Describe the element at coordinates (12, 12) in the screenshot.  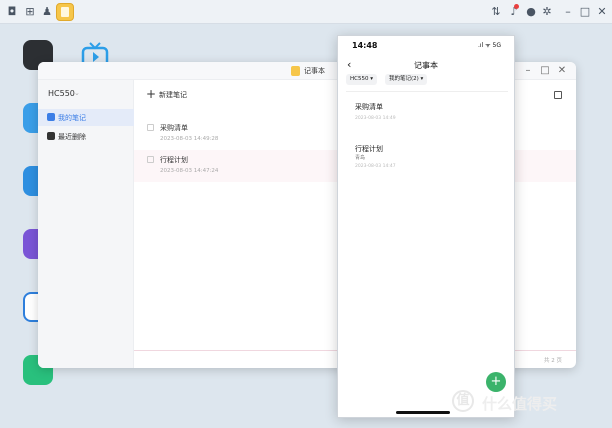
I see `camera-icon: ◘` at that location.